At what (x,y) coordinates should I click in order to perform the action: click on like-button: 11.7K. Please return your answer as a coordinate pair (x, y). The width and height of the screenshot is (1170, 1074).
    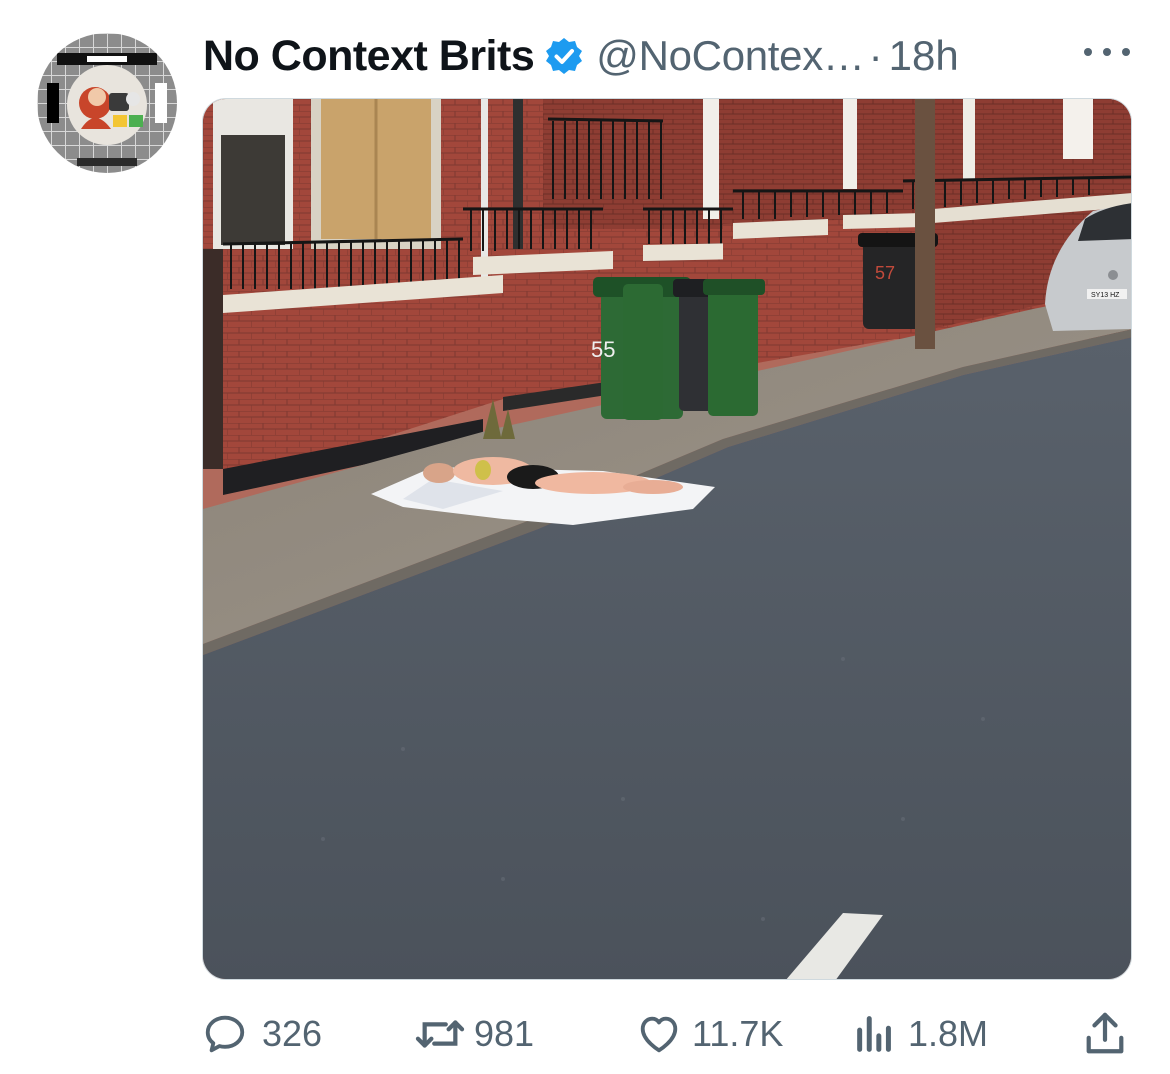
    Looking at the image, I should click on (709, 1034).